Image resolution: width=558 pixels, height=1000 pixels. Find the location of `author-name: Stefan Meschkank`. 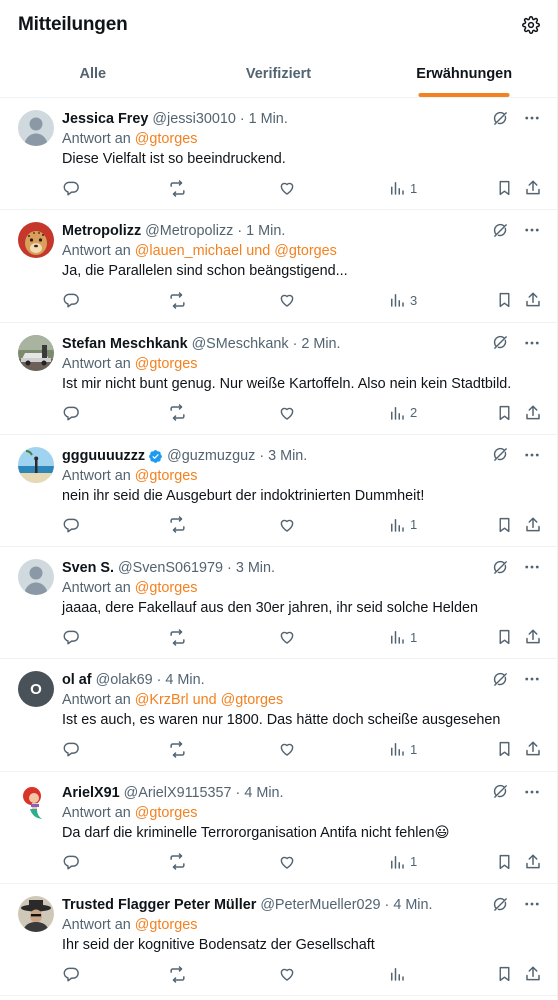

author-name: Stefan Meschkank is located at coordinates (125, 344).